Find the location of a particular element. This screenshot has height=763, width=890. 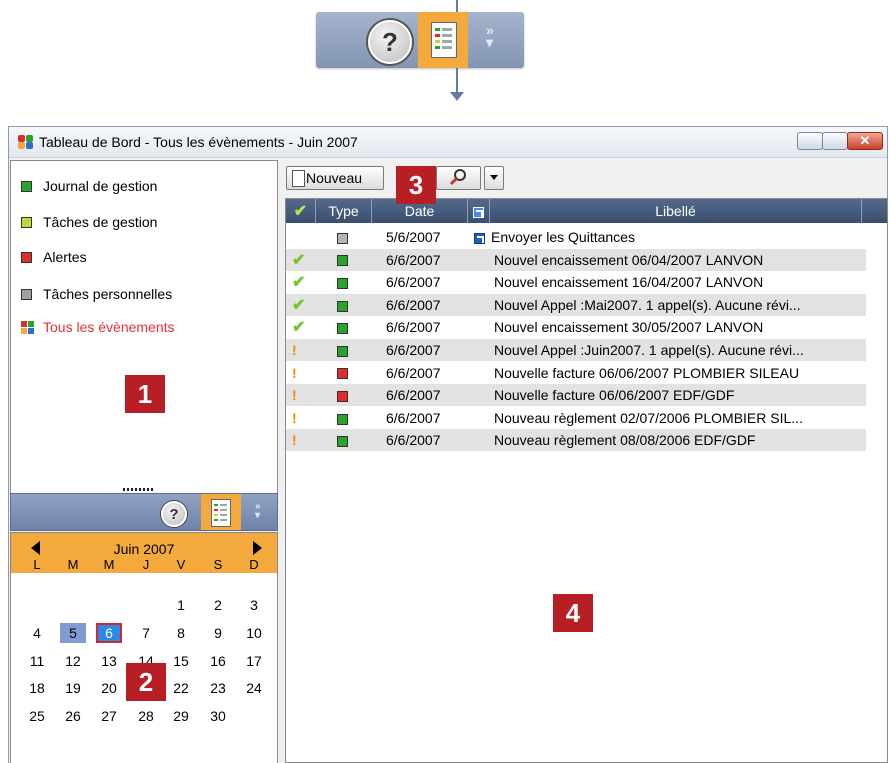

nav-journal-de-gestion: Journal de gestion is located at coordinates (89, 186).